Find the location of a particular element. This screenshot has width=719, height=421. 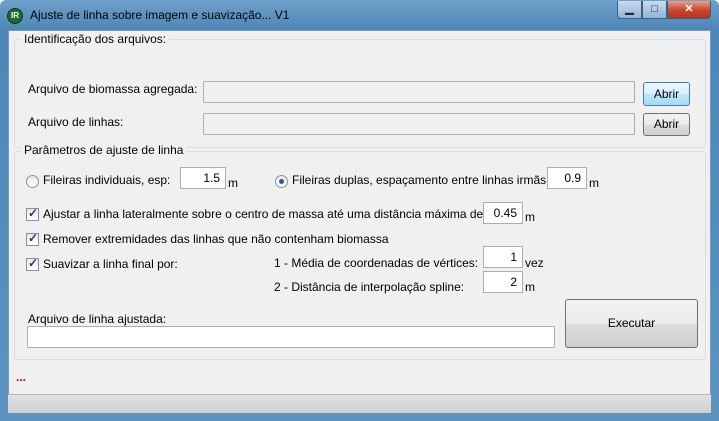

close-button: ✕ is located at coordinates (689, 10).